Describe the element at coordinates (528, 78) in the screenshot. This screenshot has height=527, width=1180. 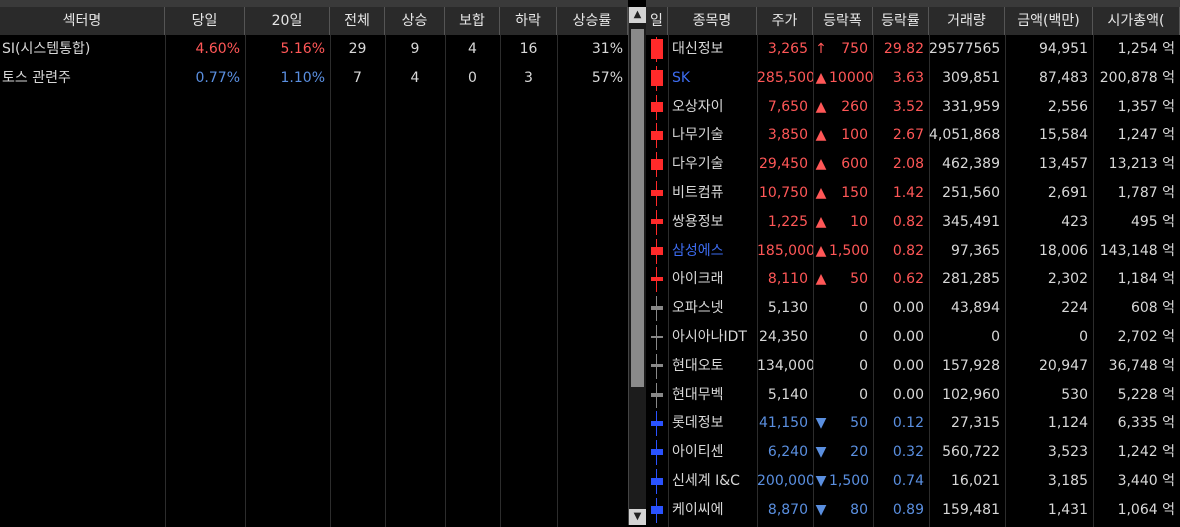
I see `sector-row-down-count: 3` at that location.